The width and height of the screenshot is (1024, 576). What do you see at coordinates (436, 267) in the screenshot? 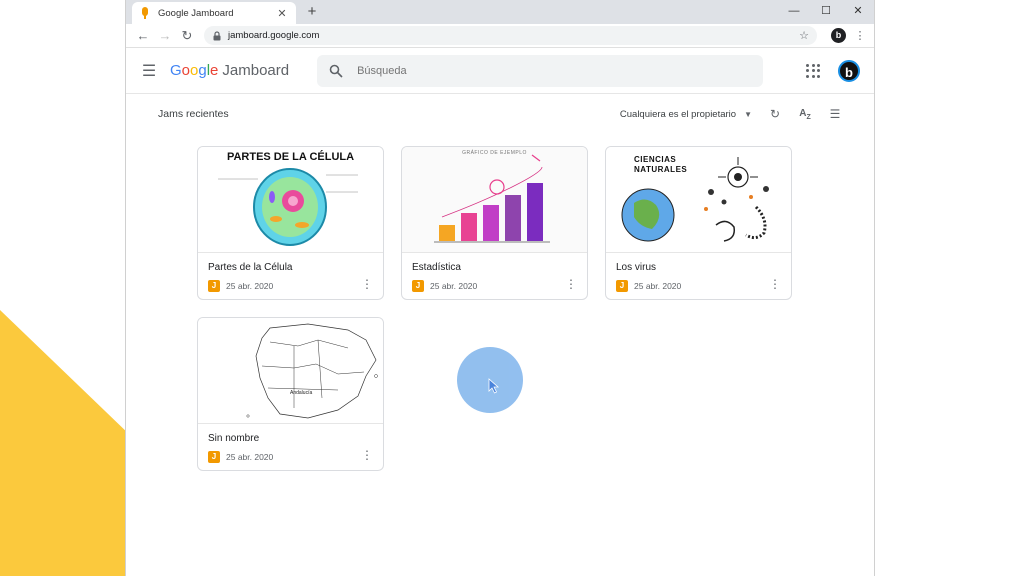
I see `jam-title: Estadística` at bounding box center [436, 267].